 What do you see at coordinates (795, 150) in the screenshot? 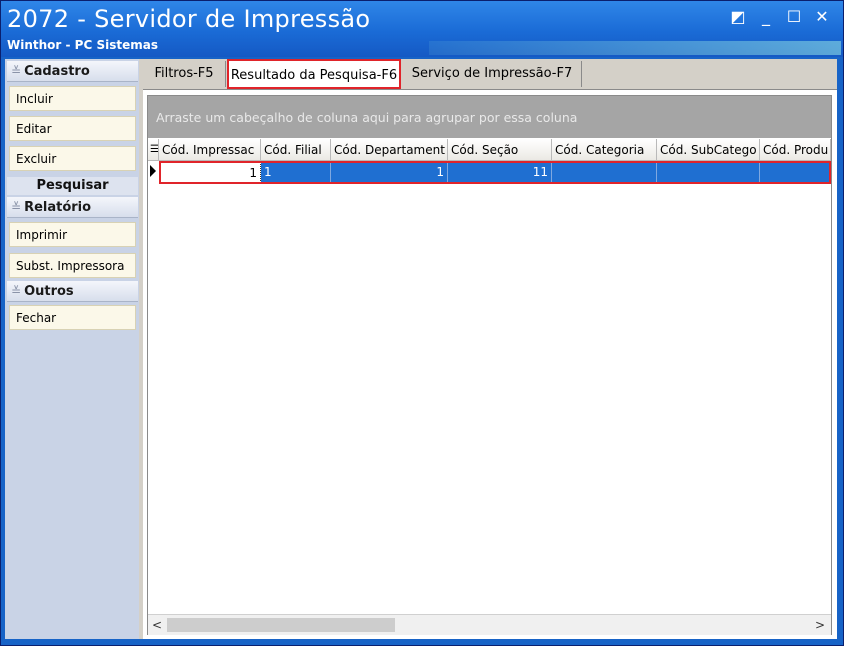
I see `column-header-cod-produto: Cód. Produ` at bounding box center [795, 150].